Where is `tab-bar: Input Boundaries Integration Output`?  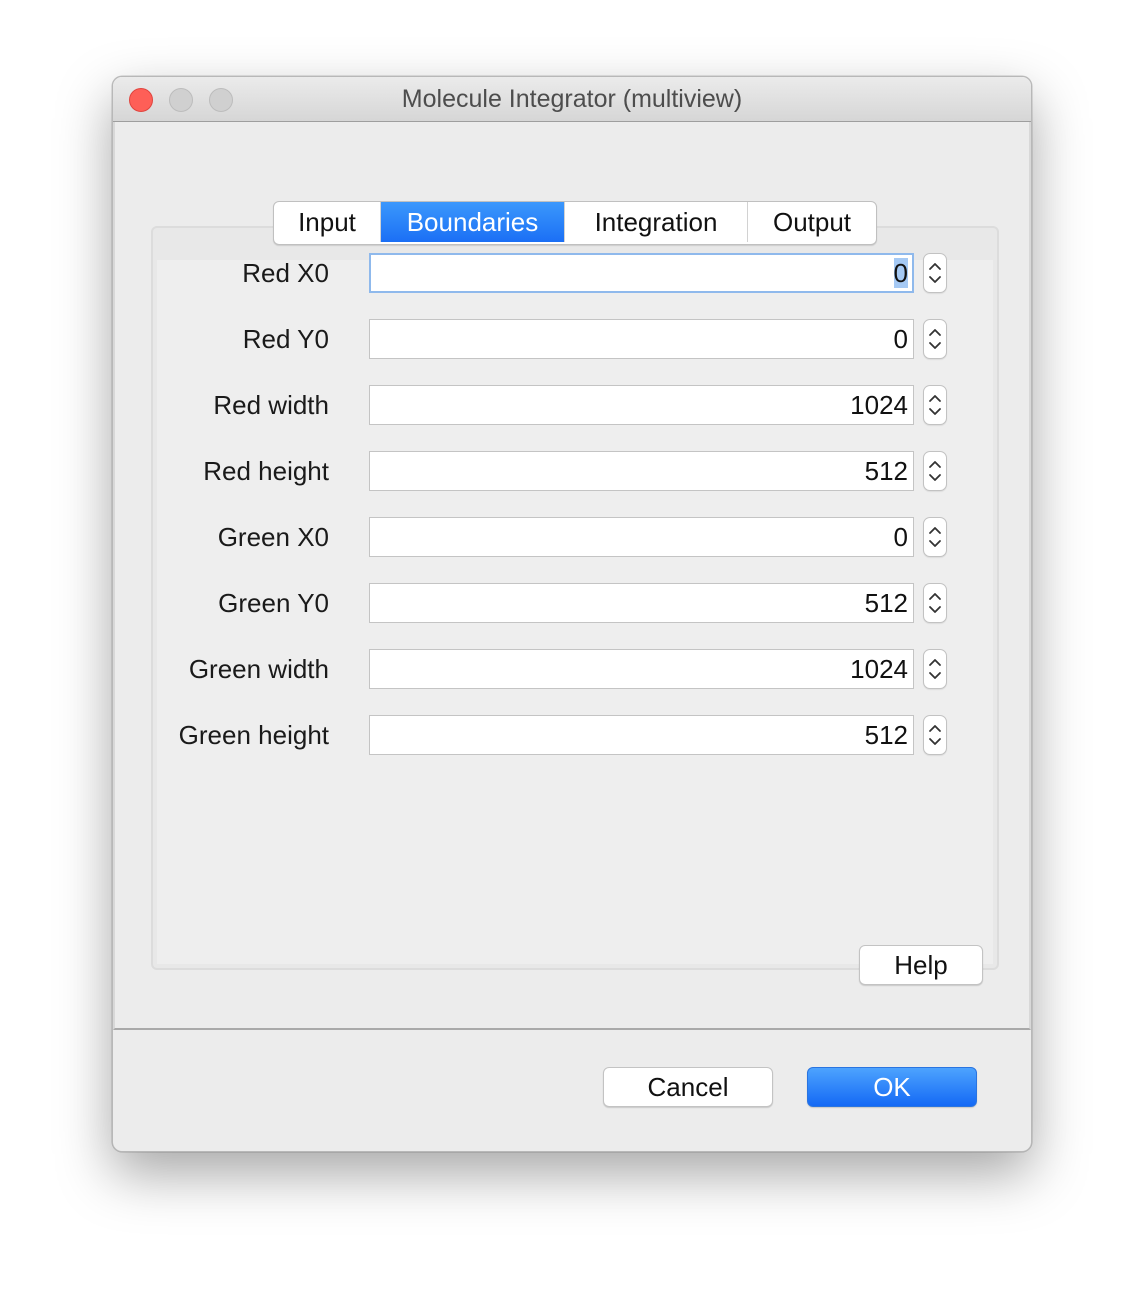 tab-bar: Input Boundaries Integration Output is located at coordinates (575, 223).